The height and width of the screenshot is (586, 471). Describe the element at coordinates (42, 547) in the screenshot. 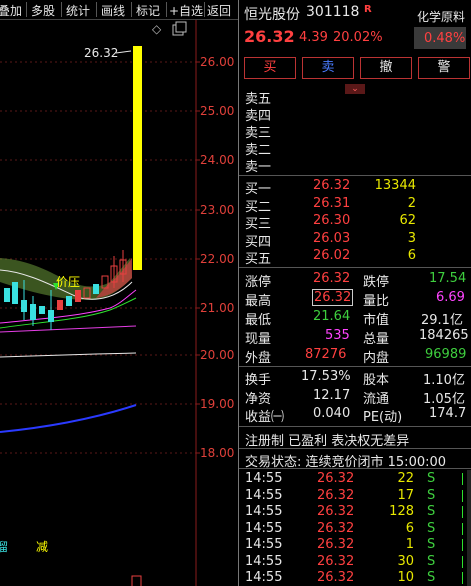

I see `bottom-mark-2: 减` at that location.